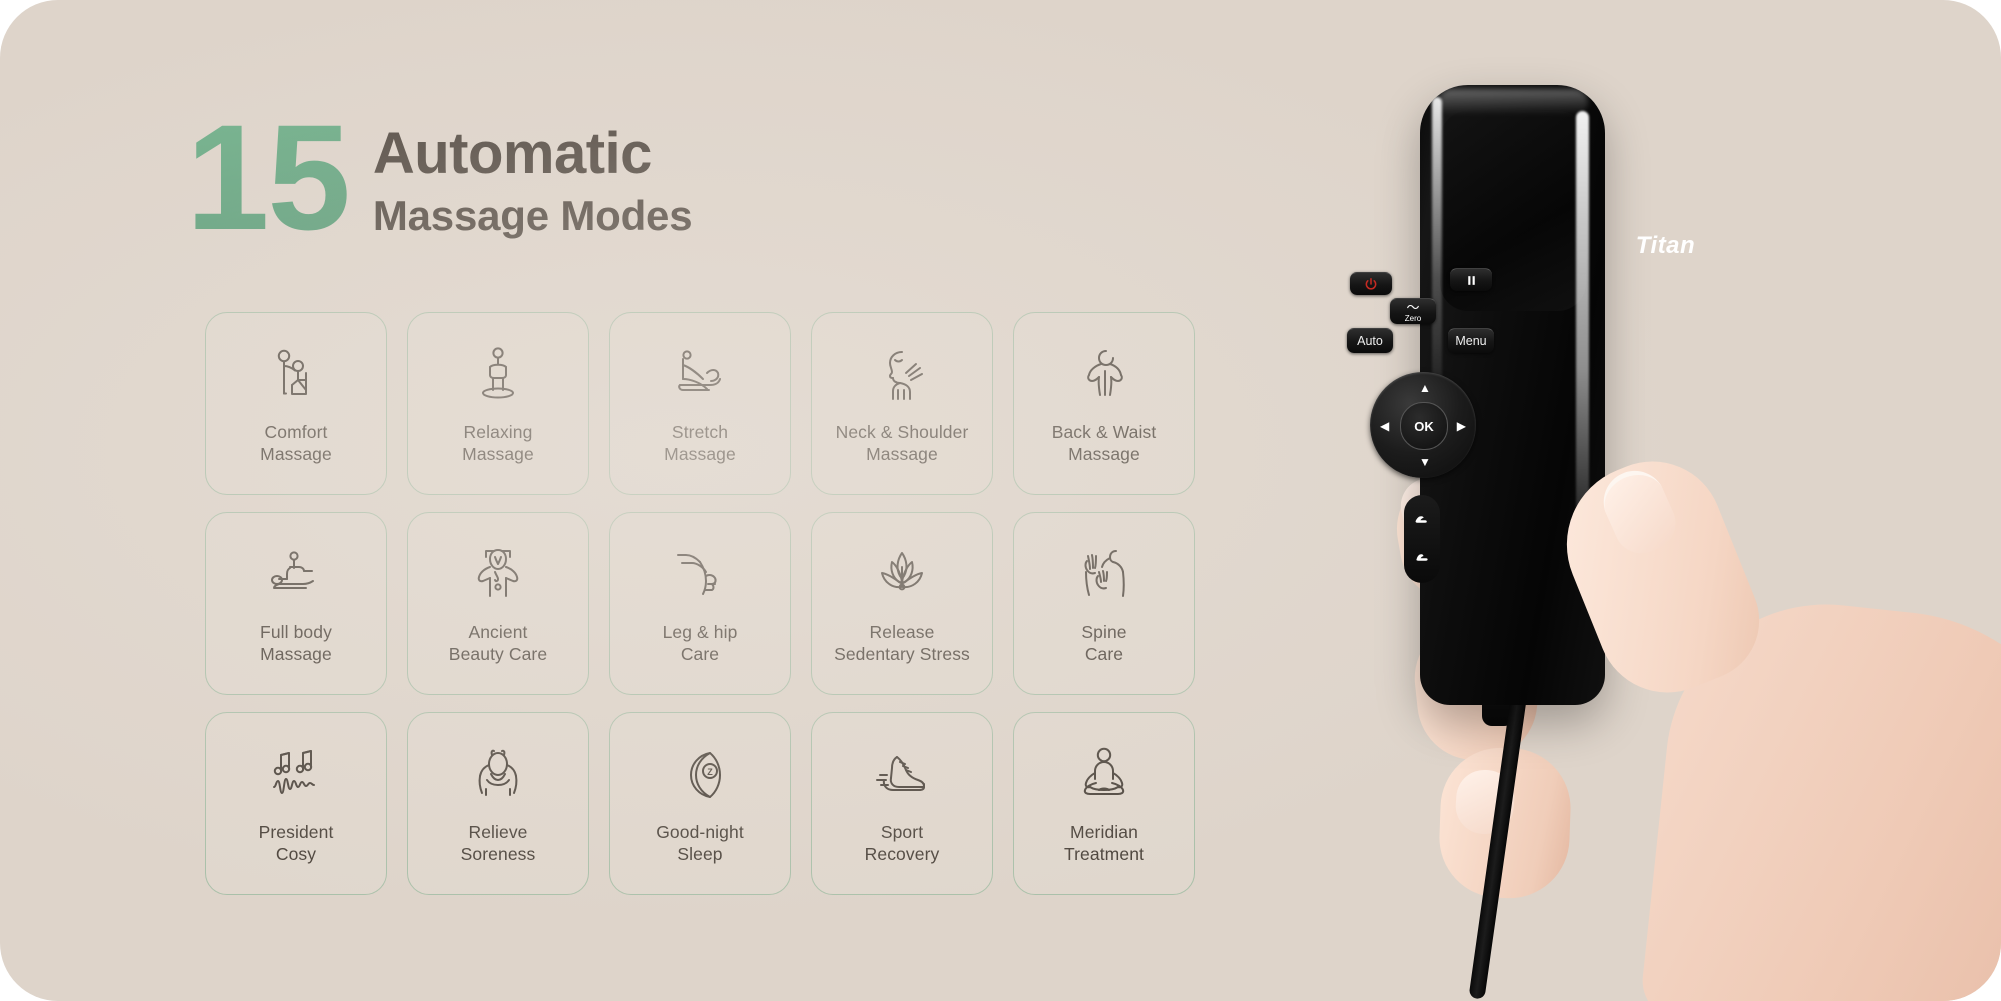  Describe the element at coordinates (1413, 318) in the screenshot. I see `zero-g-label: Zero` at that location.